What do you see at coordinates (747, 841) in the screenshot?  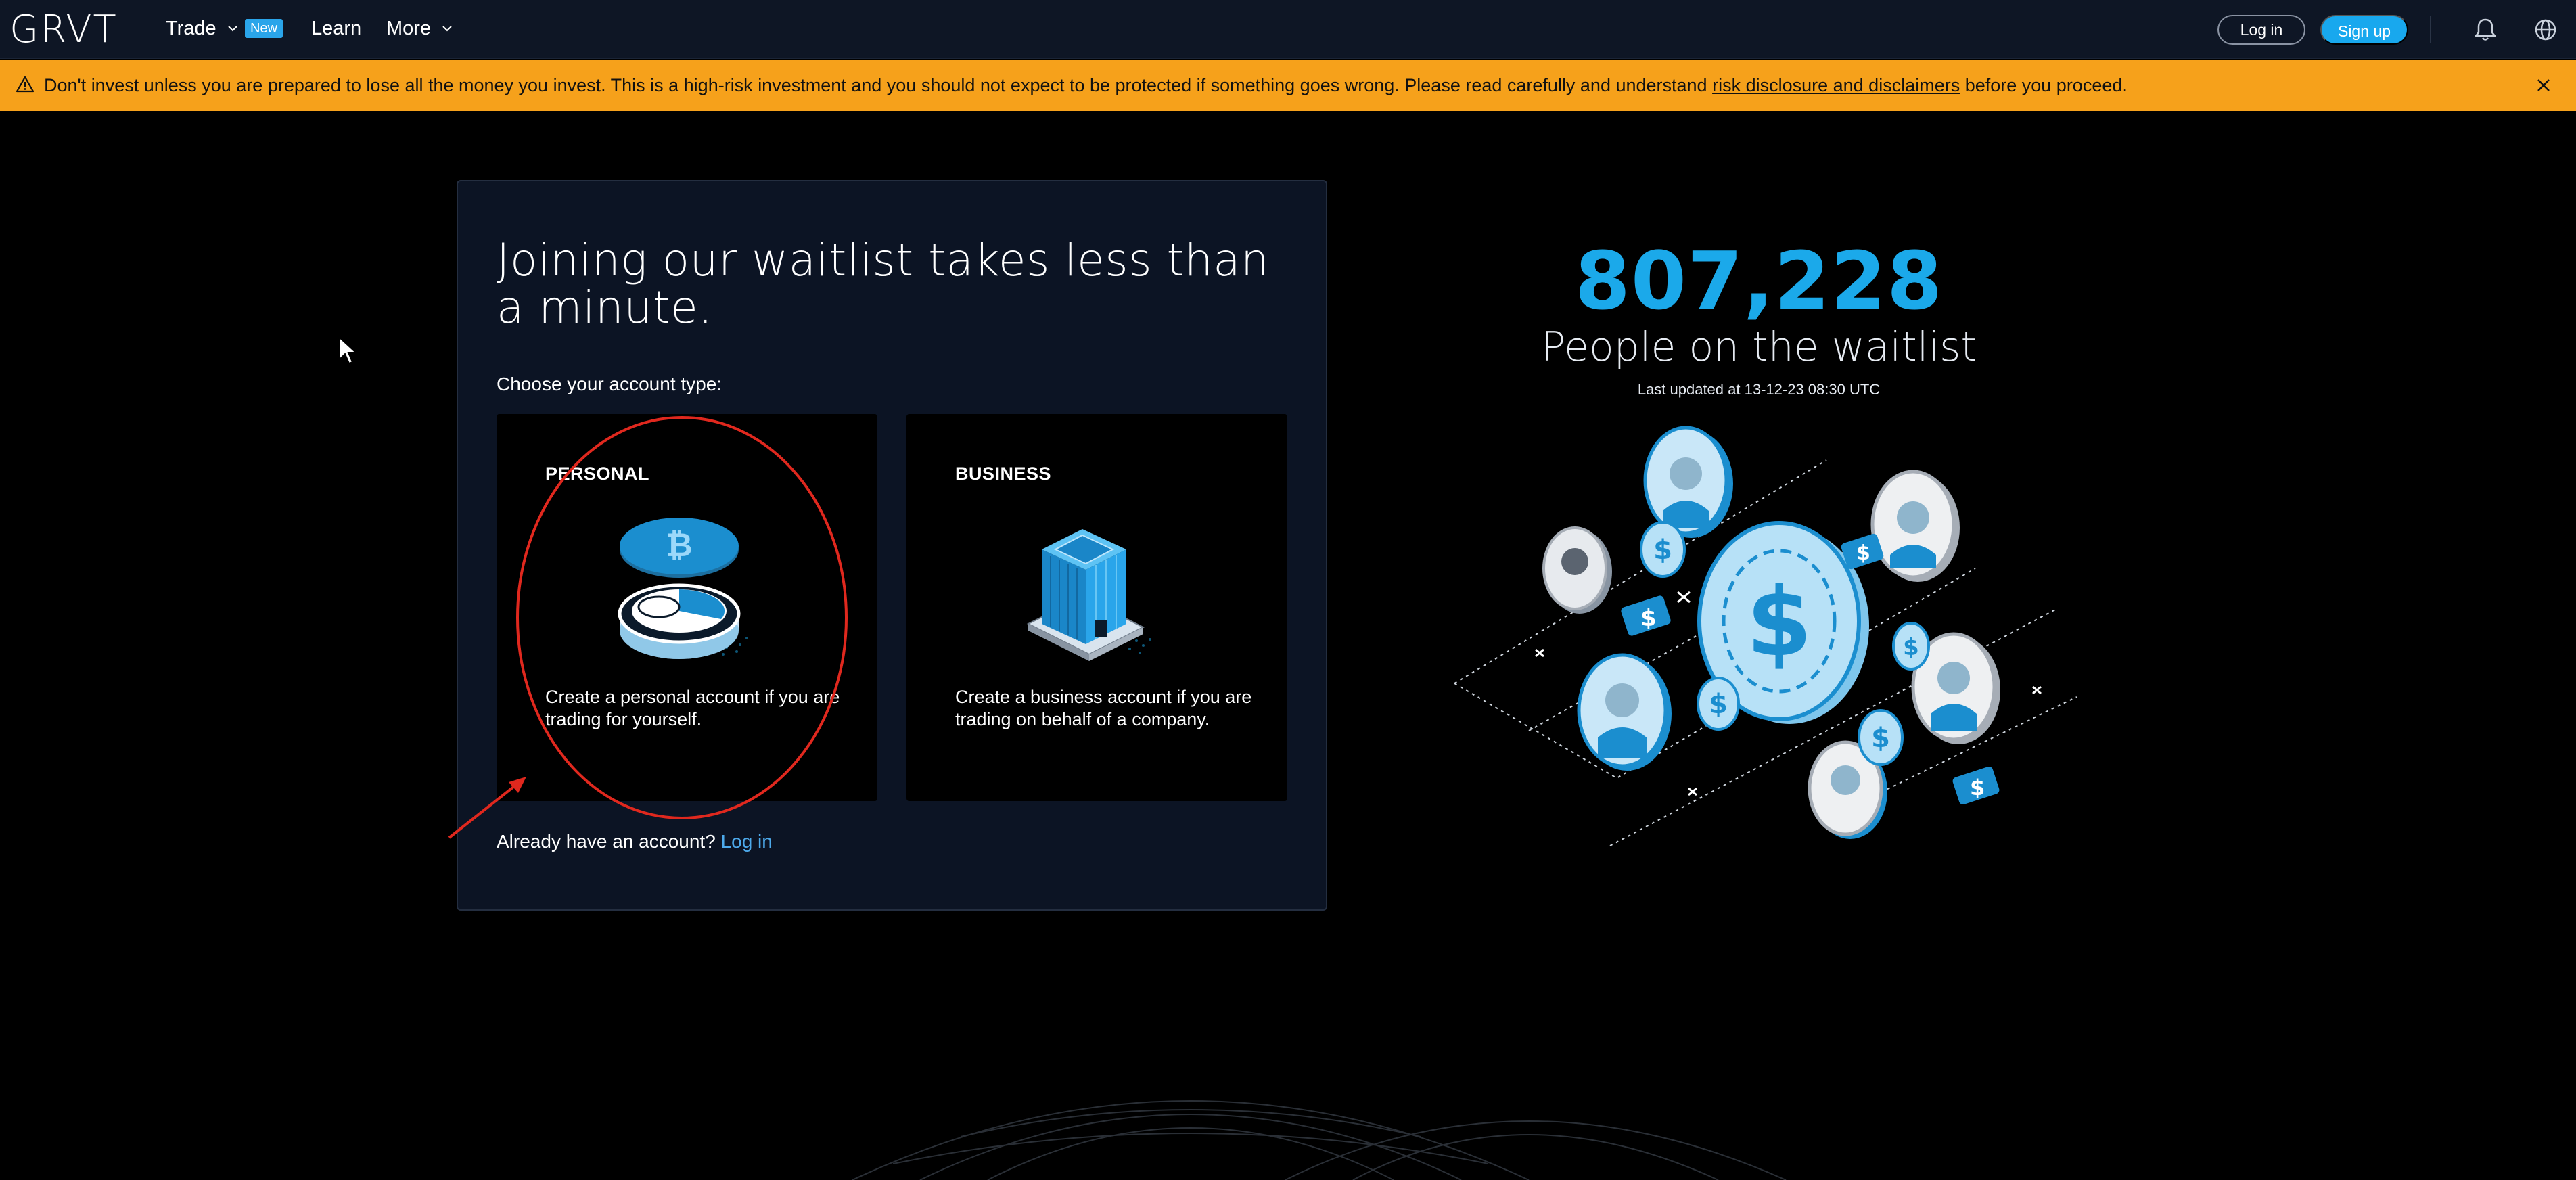 I see `card-login-link: Log in` at bounding box center [747, 841].